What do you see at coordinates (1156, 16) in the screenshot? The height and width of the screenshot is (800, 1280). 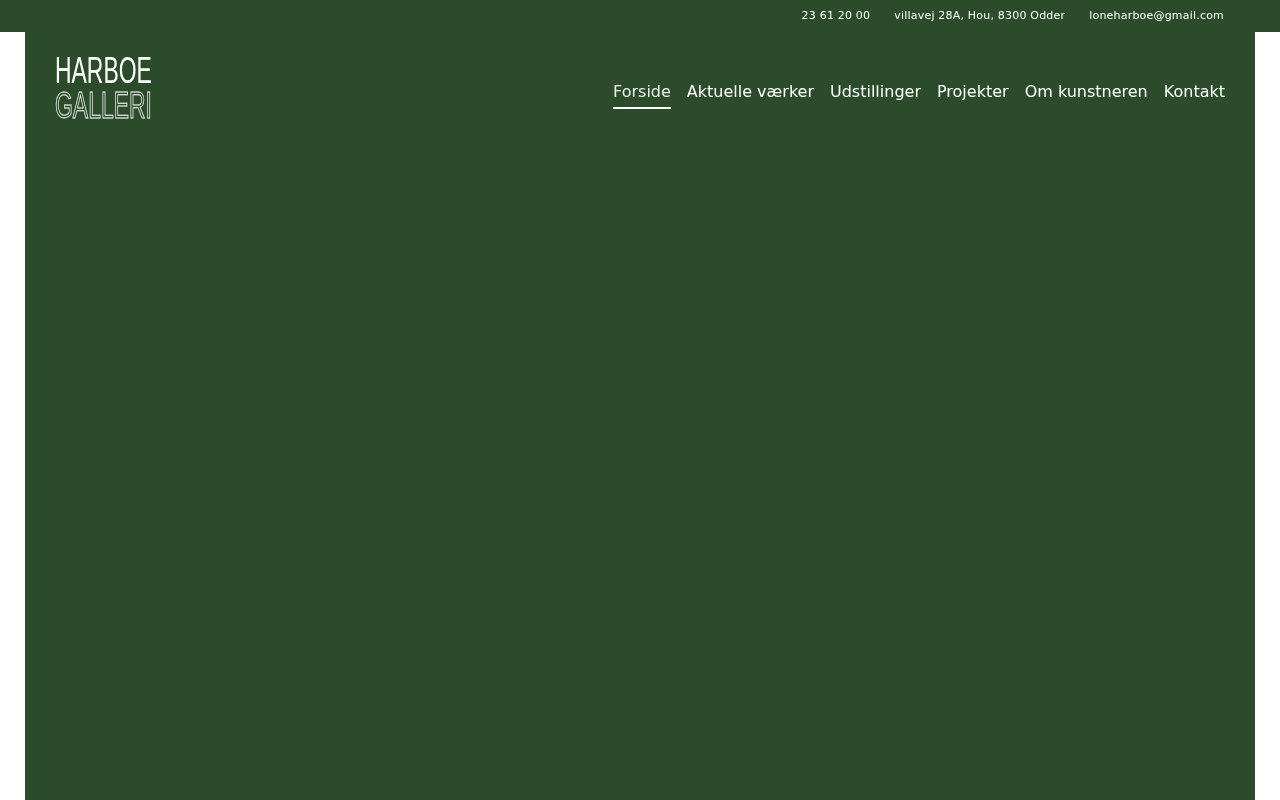 I see `contact-link: loneharboe@gmail.com` at bounding box center [1156, 16].